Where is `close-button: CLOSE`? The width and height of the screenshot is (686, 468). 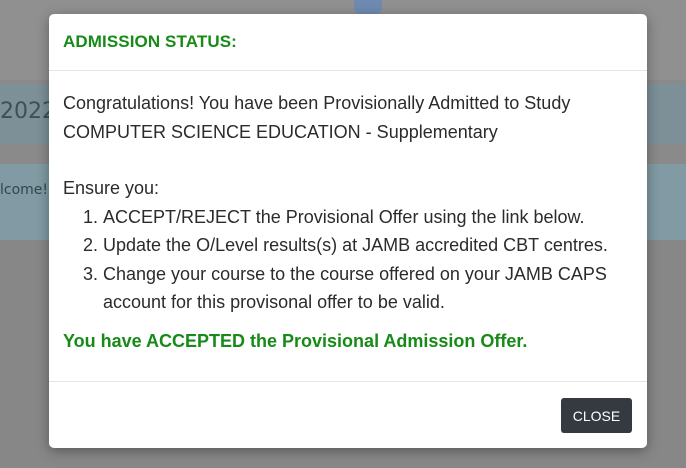 close-button: CLOSE is located at coordinates (596, 415).